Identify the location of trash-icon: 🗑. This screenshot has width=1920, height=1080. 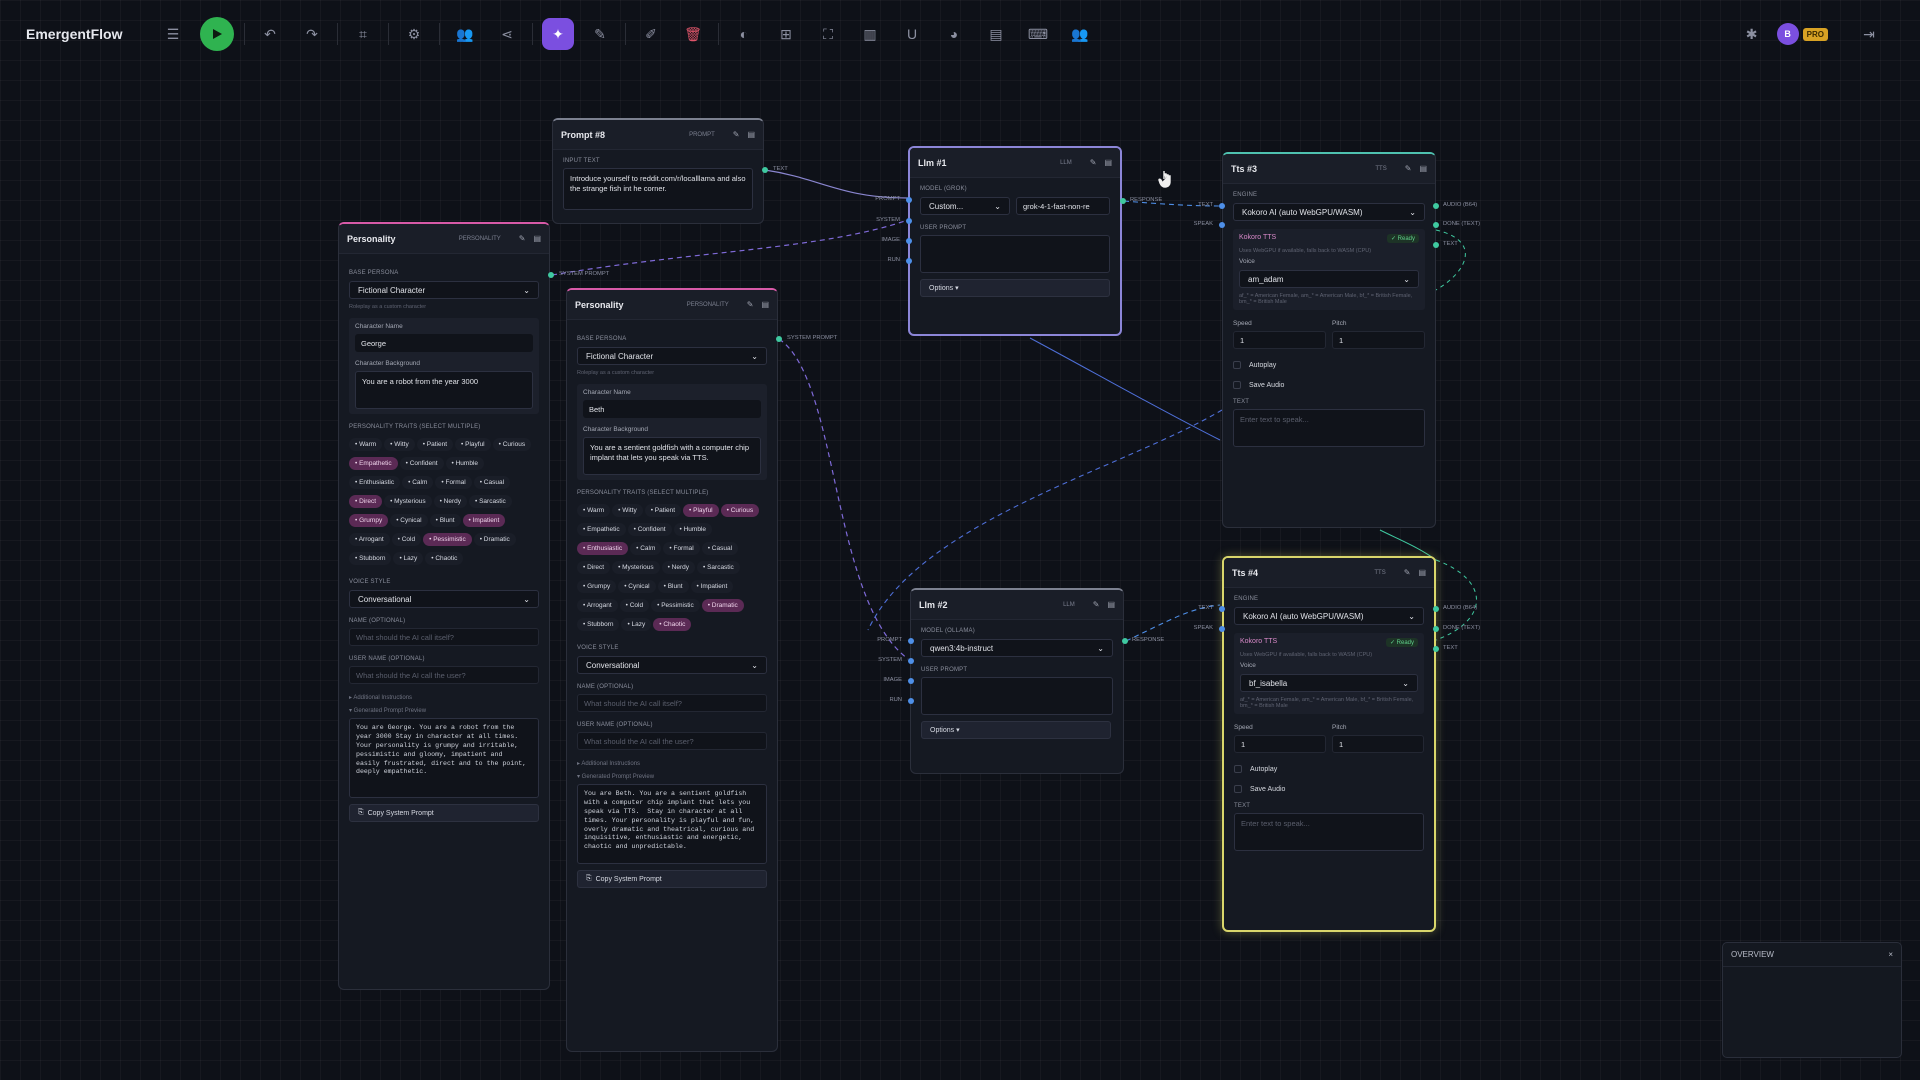
(693, 34).